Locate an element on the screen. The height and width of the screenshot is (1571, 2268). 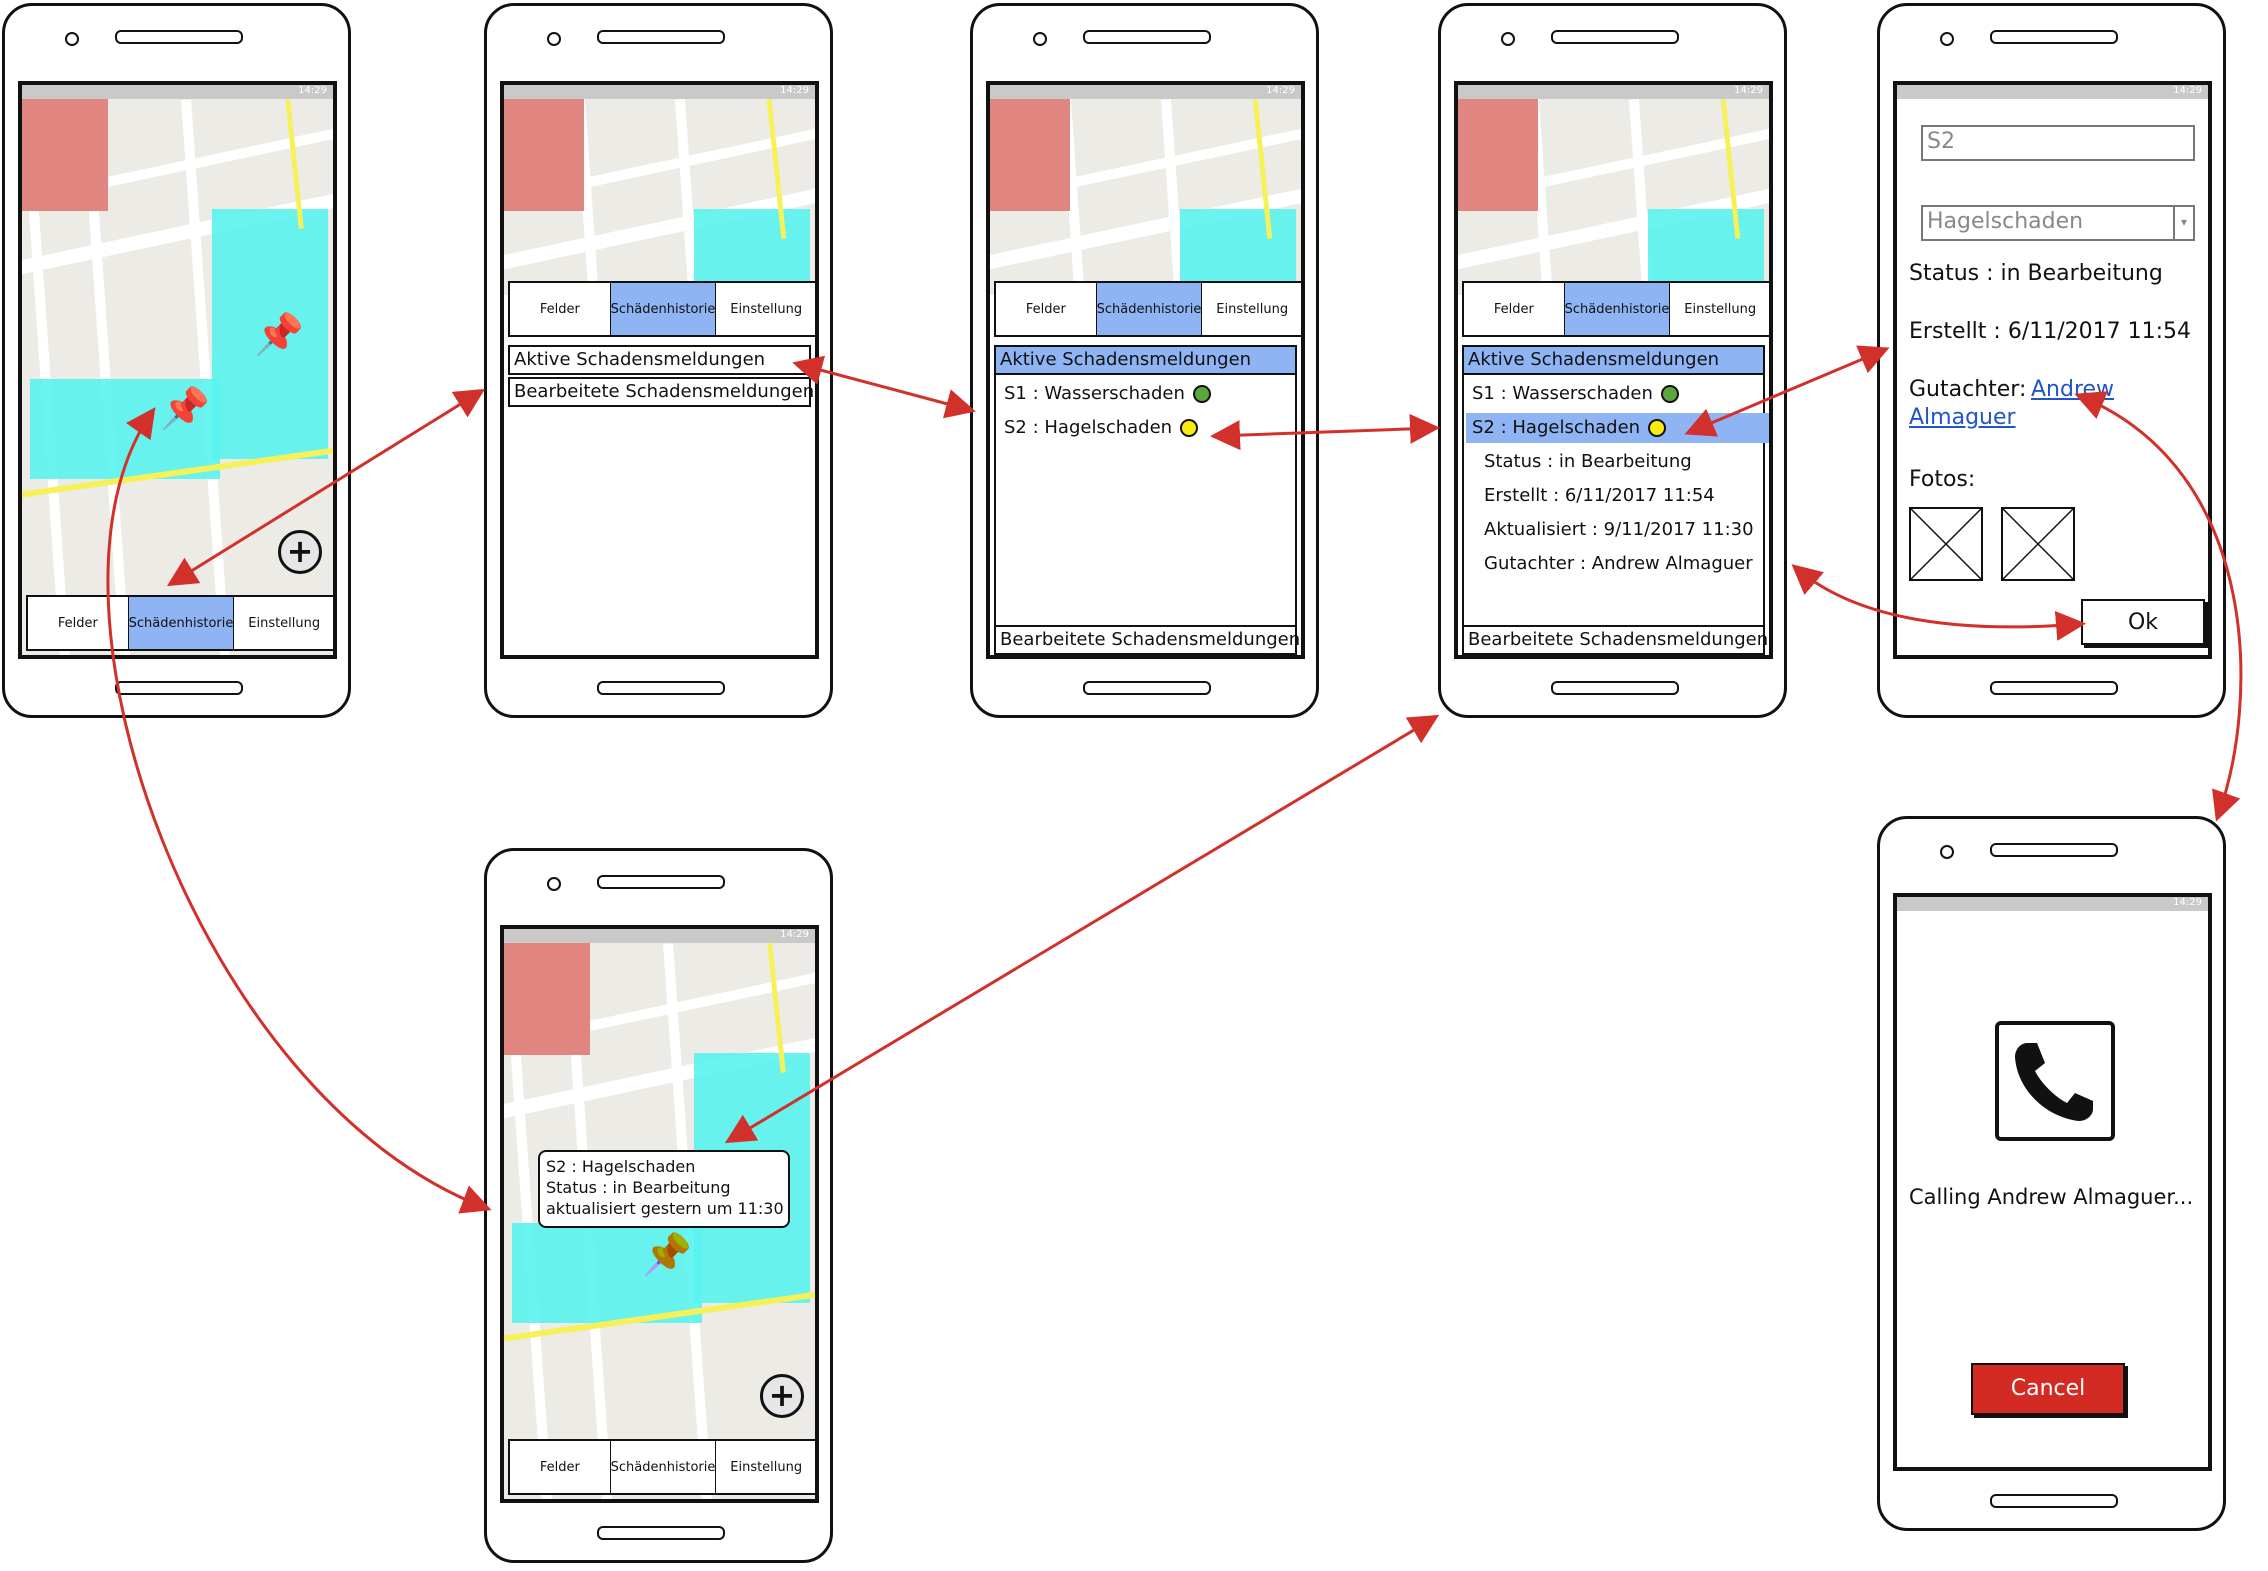
arrow-form-ok-to-details is located at coordinates (1938, 602).